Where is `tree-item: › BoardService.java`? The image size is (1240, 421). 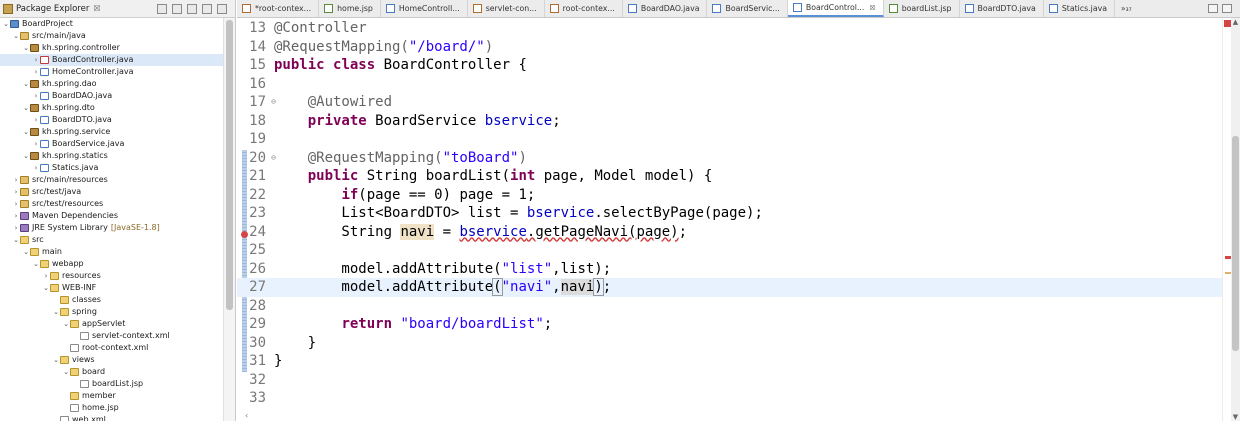
tree-item: › BoardService.java is located at coordinates (111, 144).